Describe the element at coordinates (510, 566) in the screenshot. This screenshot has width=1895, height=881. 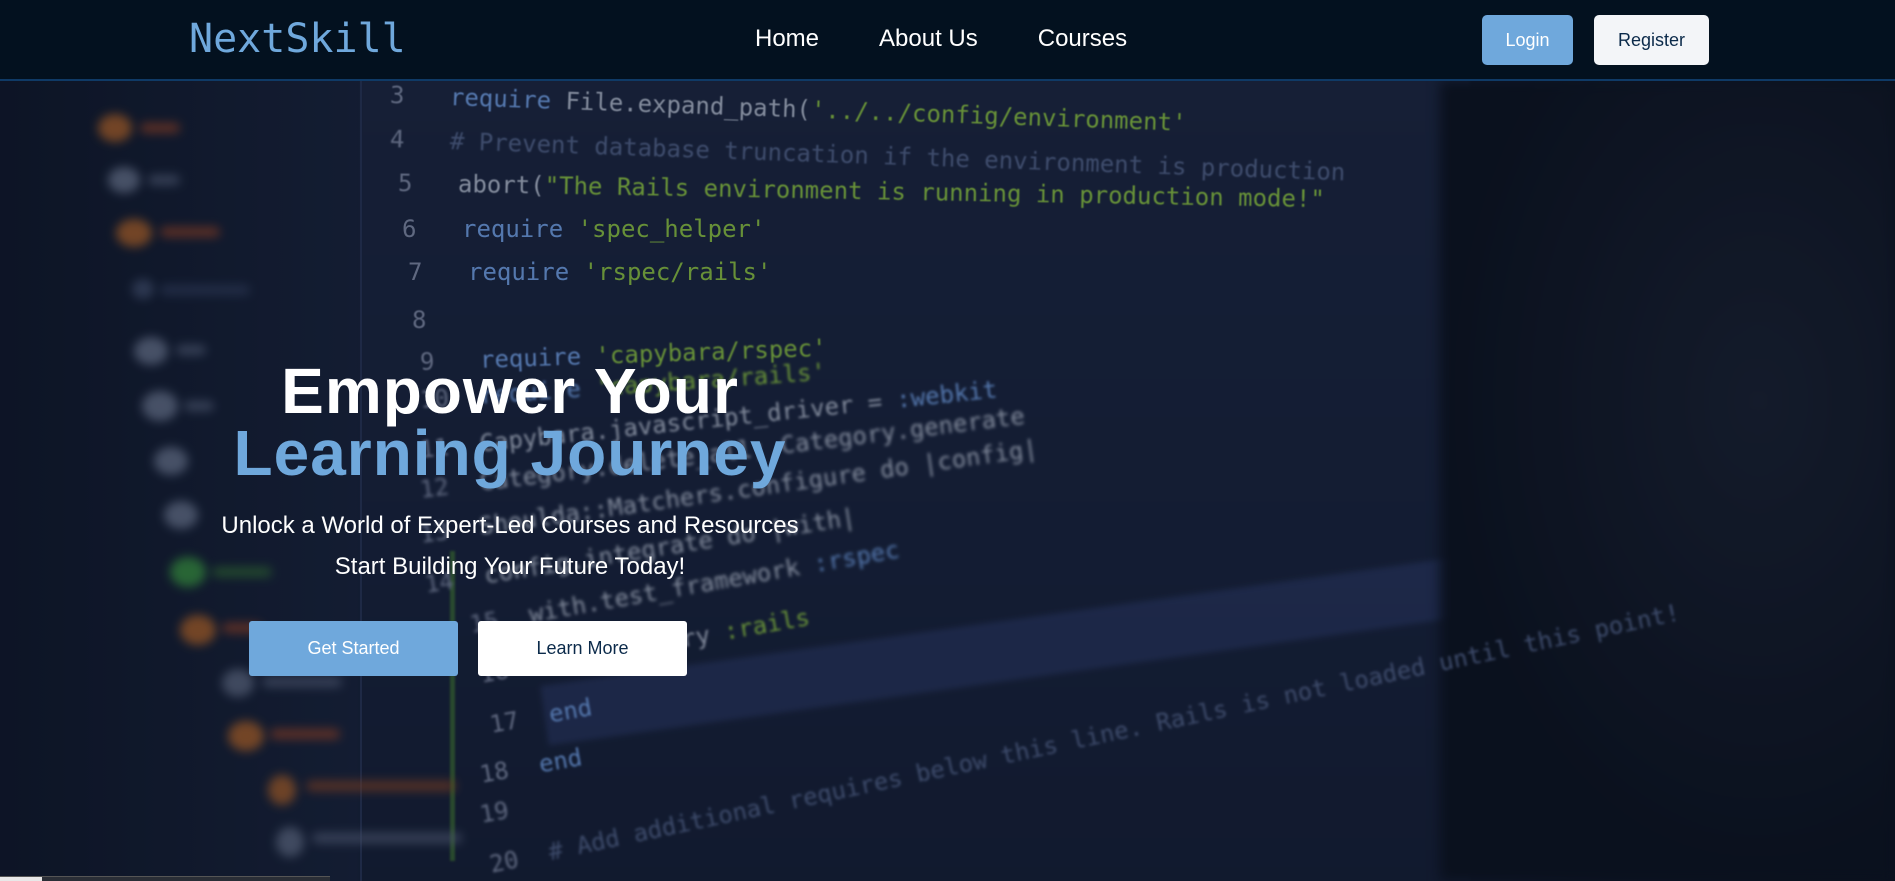
I see `hero-subtitle-line-2: Start Building Your Future Today!` at that location.